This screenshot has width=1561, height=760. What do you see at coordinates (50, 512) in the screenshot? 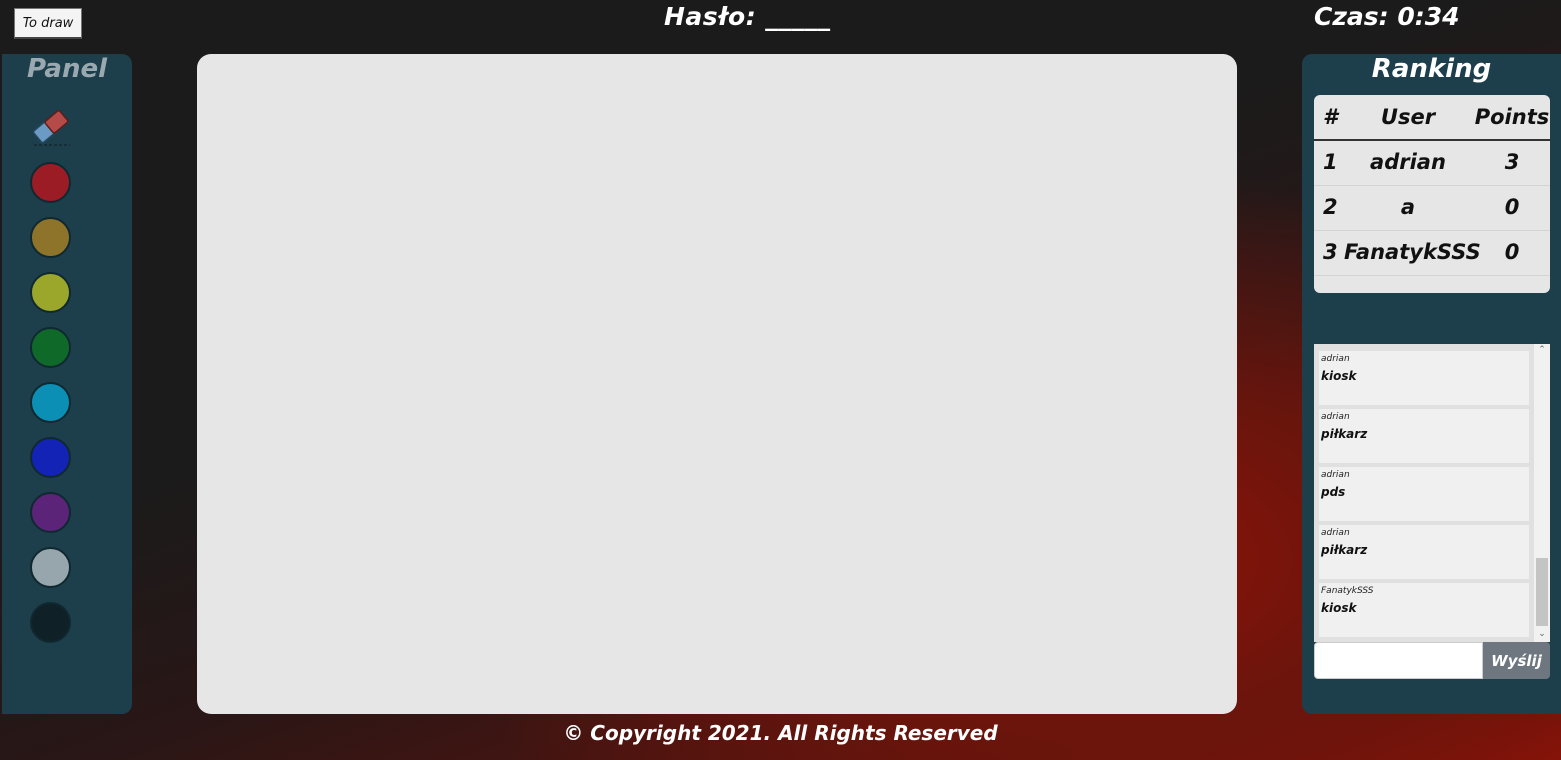
I see `color-swatch-purple` at bounding box center [50, 512].